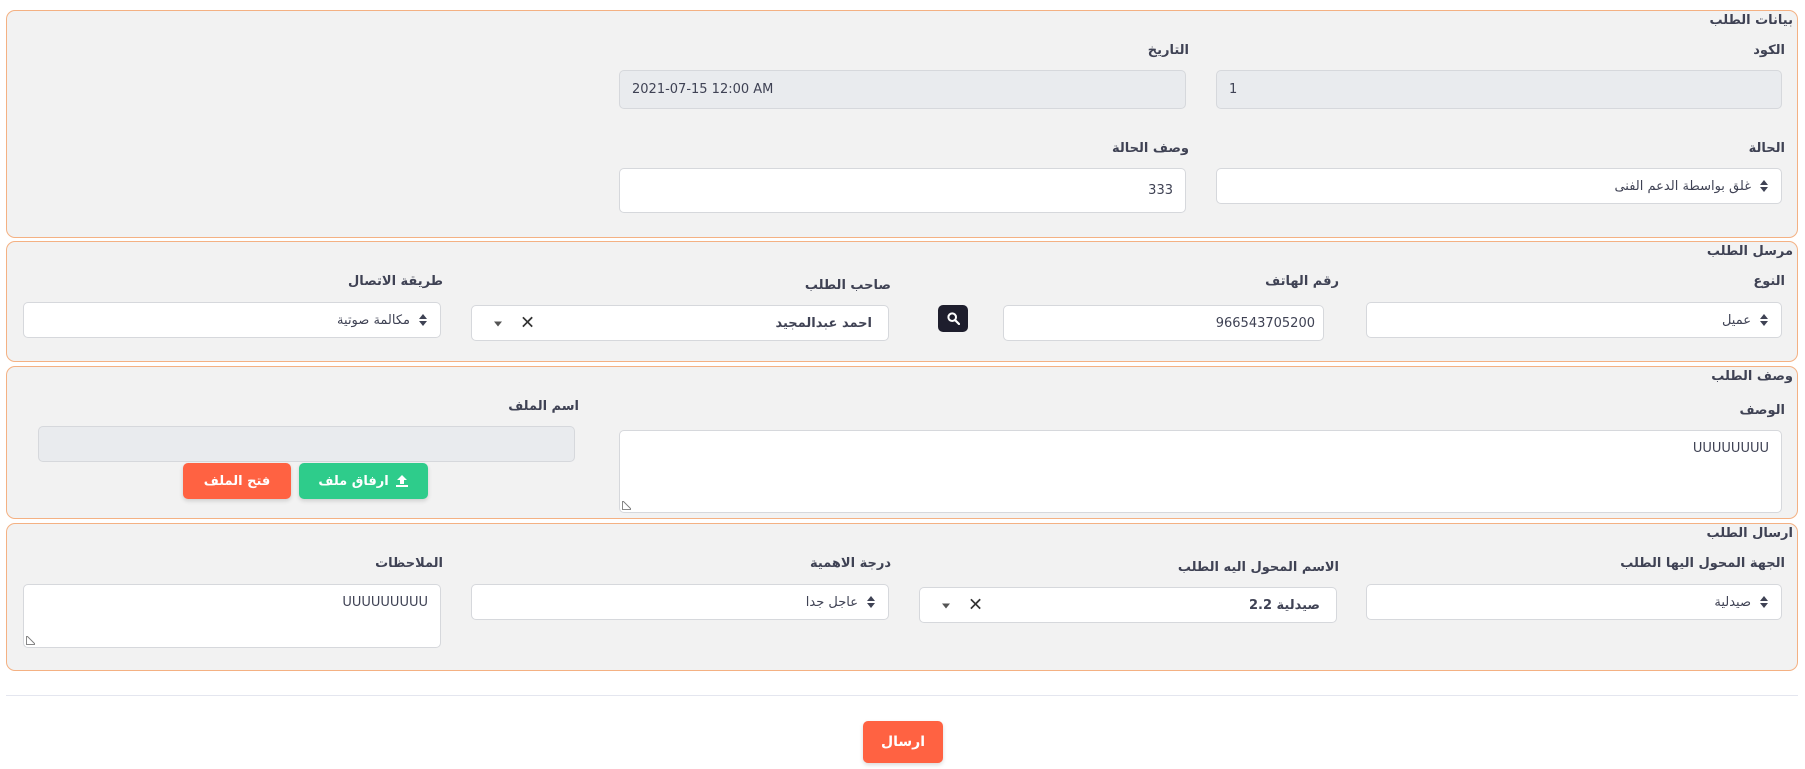 The height and width of the screenshot is (769, 1805). Describe the element at coordinates (385, 602) in the screenshot. I see `notes-value: UUUUUUUUU` at that location.